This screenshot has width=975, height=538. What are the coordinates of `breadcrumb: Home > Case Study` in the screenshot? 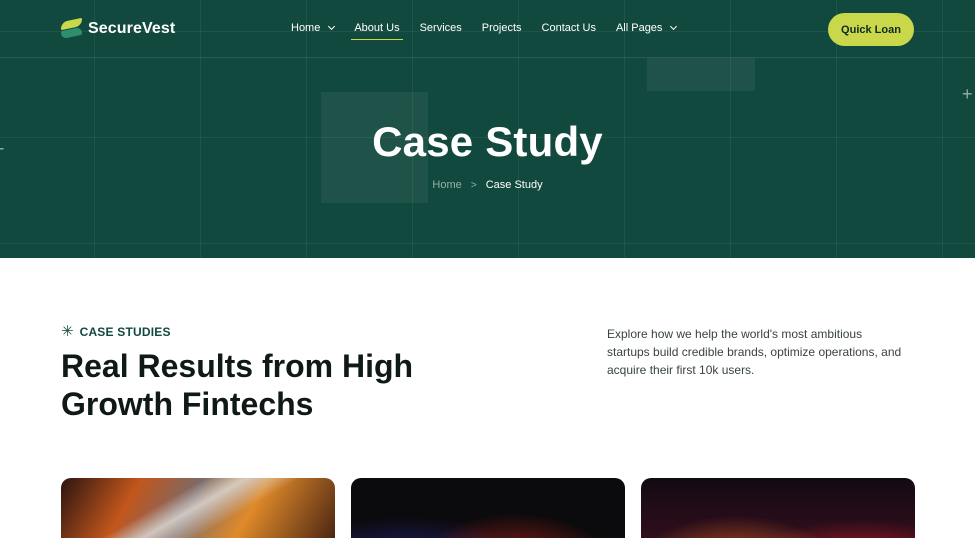 It's located at (487, 185).